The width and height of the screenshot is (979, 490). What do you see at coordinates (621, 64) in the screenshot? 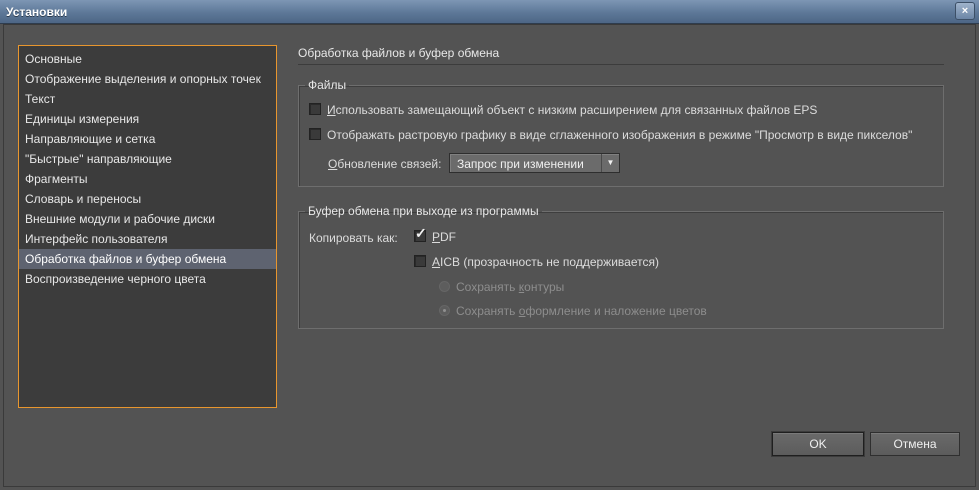
I see `divider` at bounding box center [621, 64].